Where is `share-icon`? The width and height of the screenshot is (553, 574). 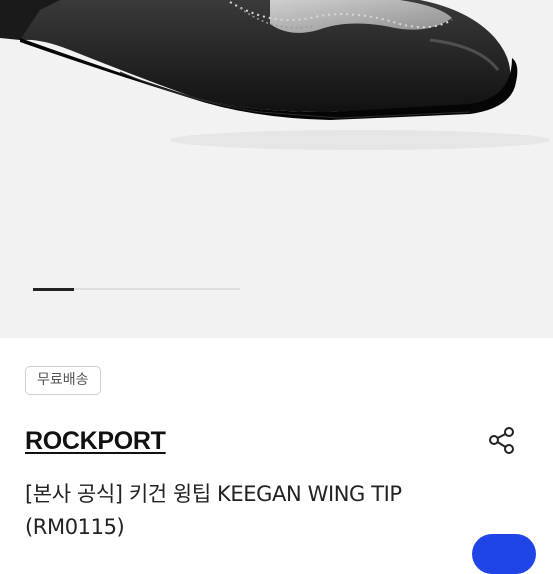
share-icon is located at coordinates (501, 440).